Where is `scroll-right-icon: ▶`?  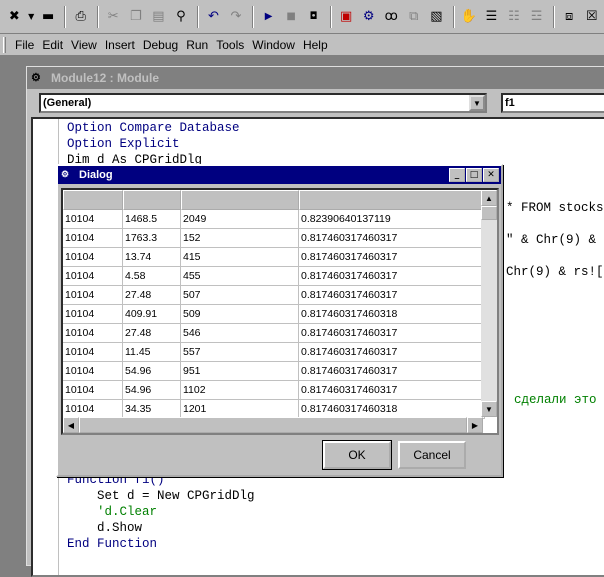 scroll-right-icon: ▶ is located at coordinates (475, 425).